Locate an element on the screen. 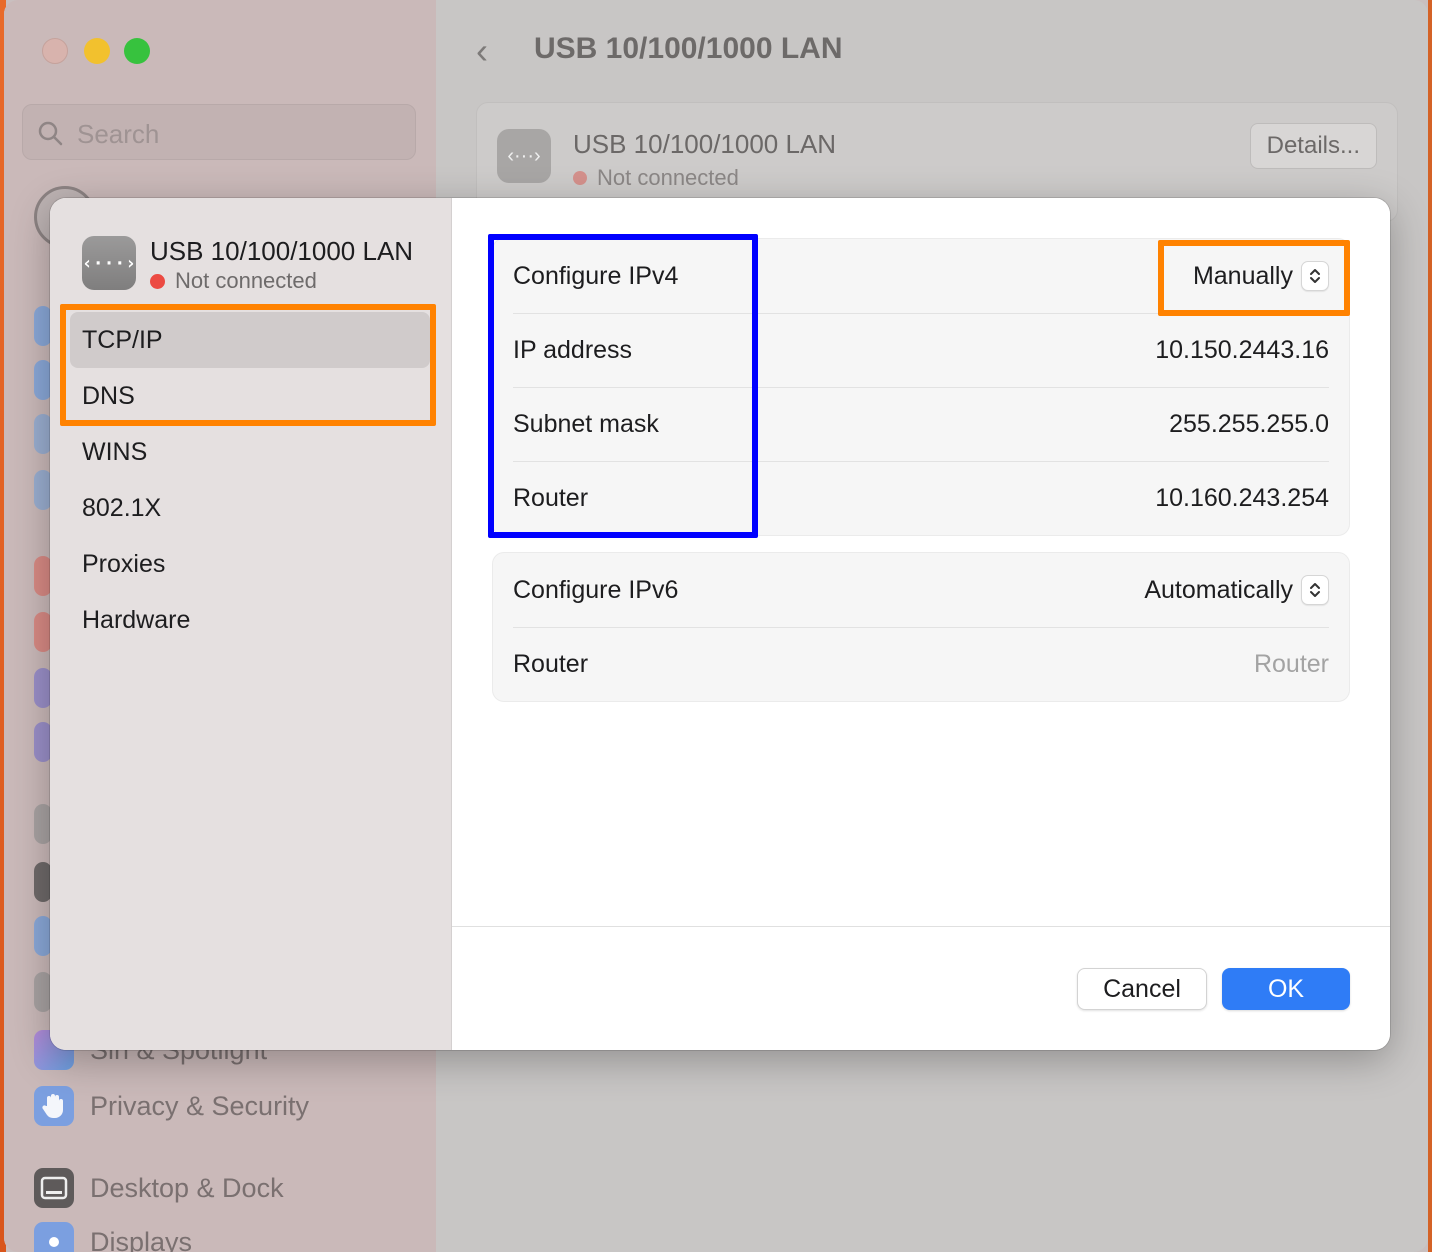 This screenshot has width=1432, height=1252. ok-button: OK is located at coordinates (1286, 989).